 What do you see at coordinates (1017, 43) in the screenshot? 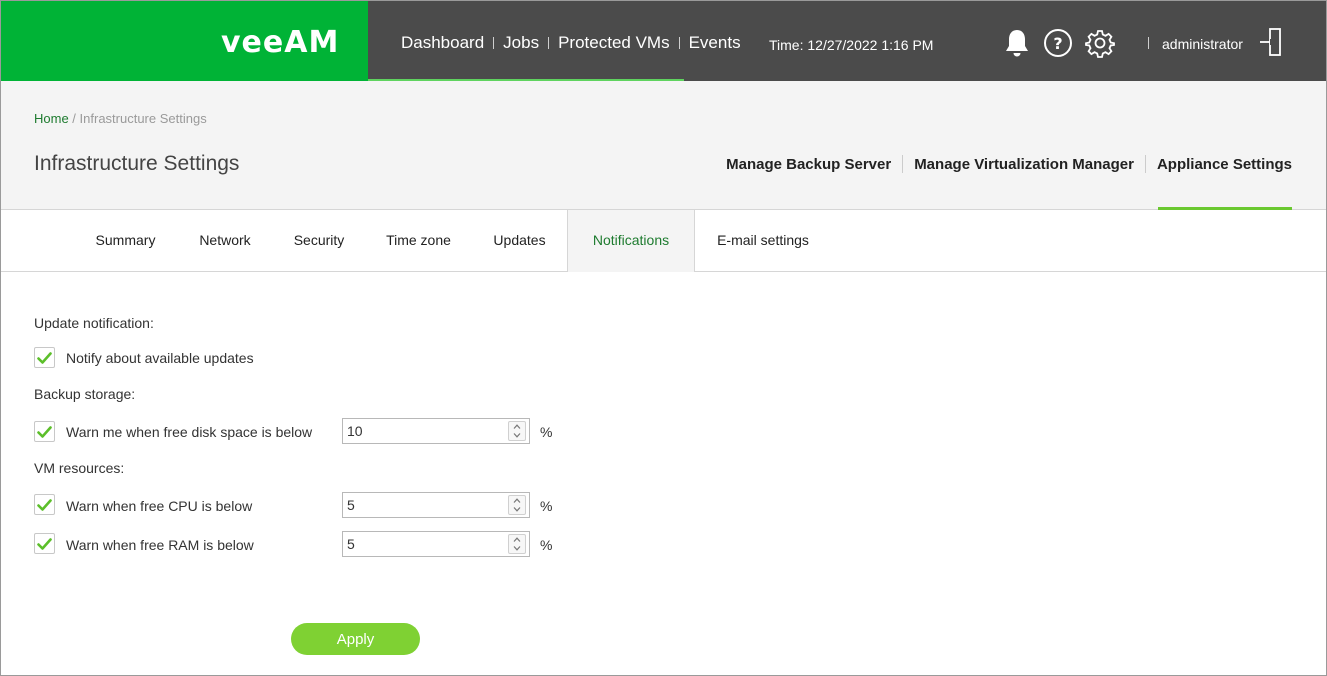
I see `bell-icon` at bounding box center [1017, 43].